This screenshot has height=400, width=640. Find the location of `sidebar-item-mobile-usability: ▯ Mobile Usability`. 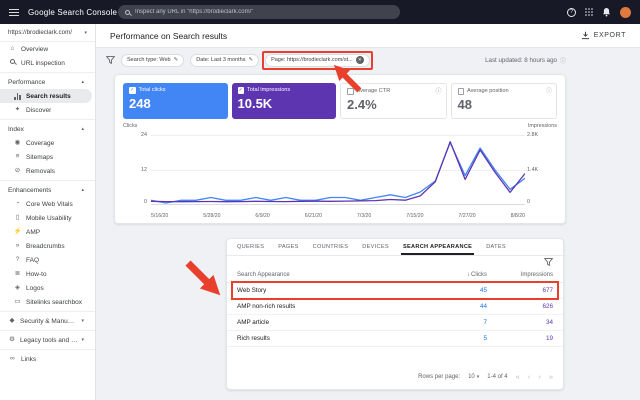

sidebar-item-mobile-usability: ▯ Mobile Usability is located at coordinates (46, 218).